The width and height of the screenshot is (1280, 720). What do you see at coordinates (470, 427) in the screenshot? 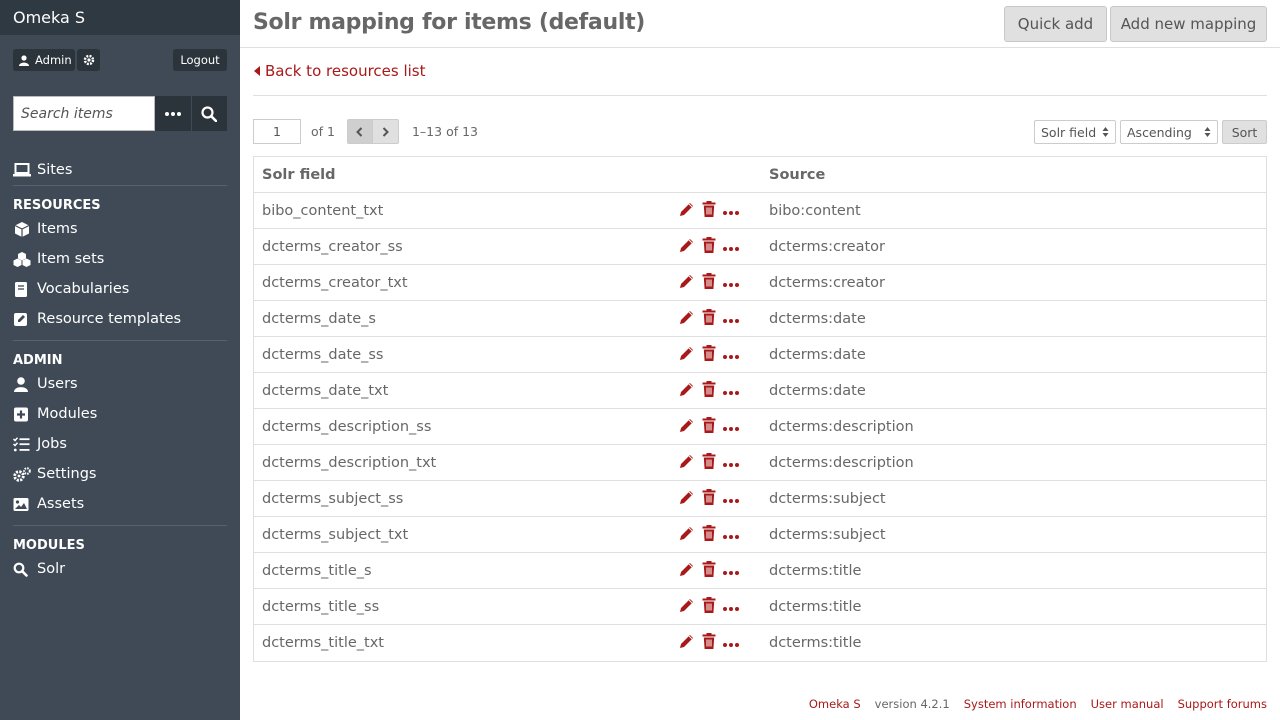
I see `solr-field-name: dcterms_description_ss` at bounding box center [470, 427].